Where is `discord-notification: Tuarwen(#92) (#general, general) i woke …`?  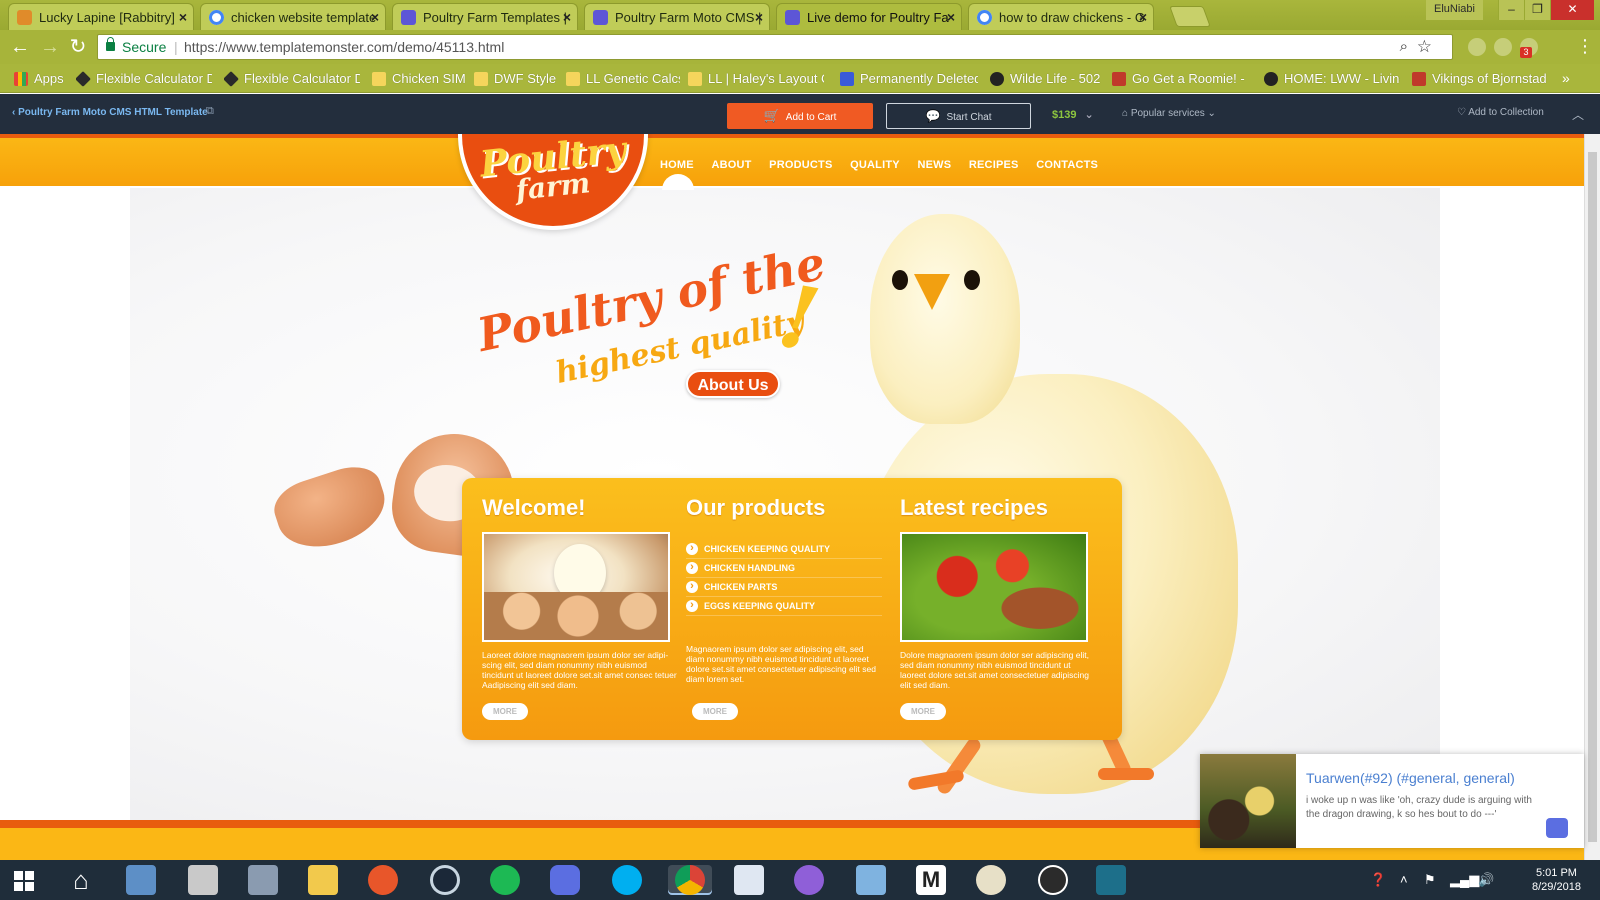
discord-notification: Tuarwen(#92) (#general, general) i woke … is located at coordinates (1392, 801).